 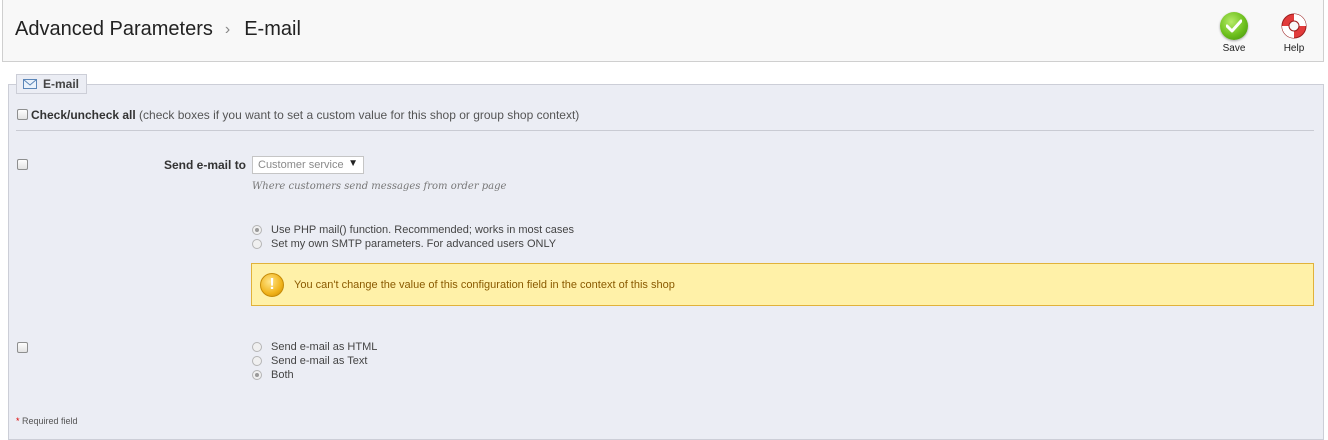 What do you see at coordinates (61, 84) in the screenshot?
I see `legend-label: E-mail` at bounding box center [61, 84].